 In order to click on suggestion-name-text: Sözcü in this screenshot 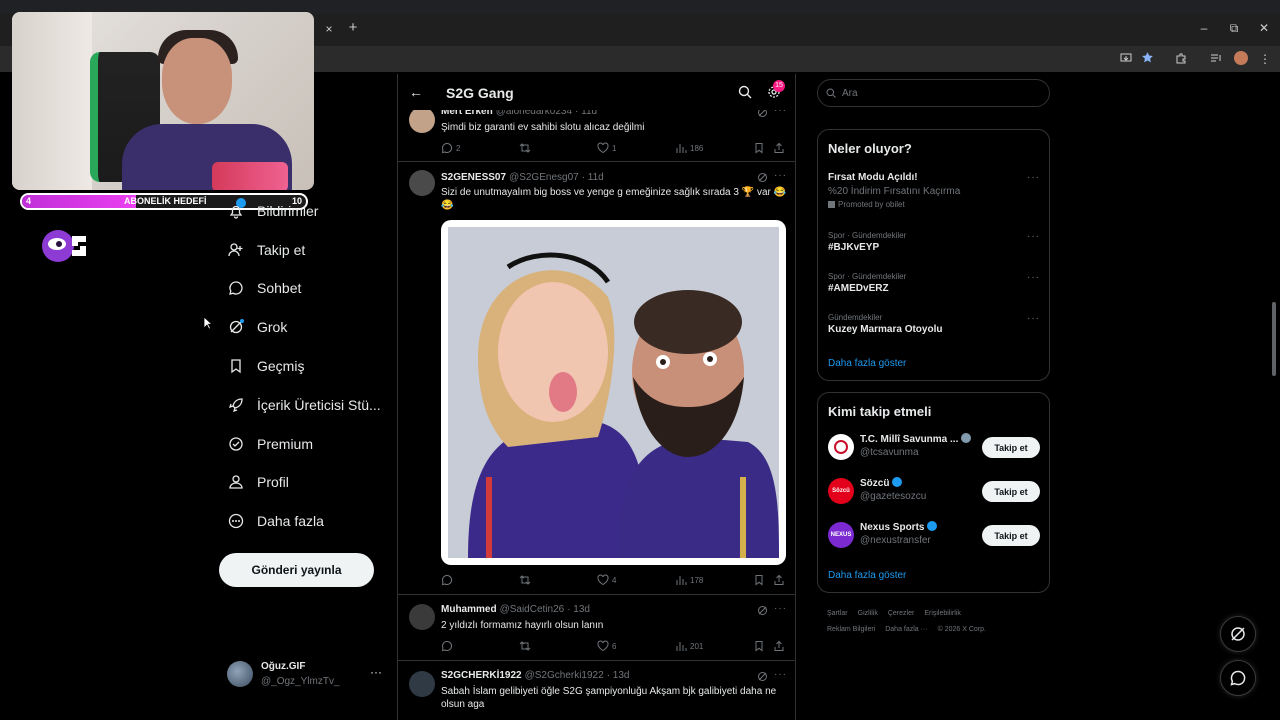, I will do `click(875, 483)`.